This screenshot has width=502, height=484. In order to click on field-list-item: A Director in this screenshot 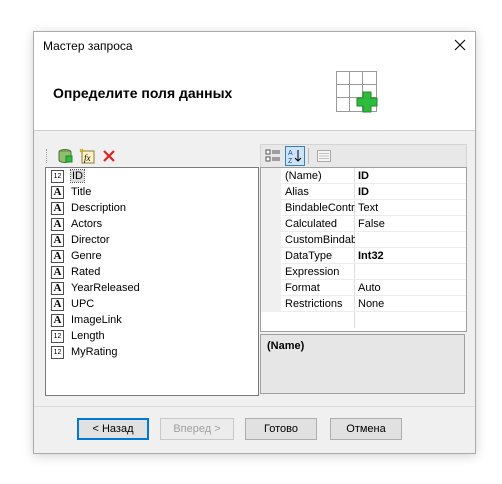, I will do `click(152, 240)`.